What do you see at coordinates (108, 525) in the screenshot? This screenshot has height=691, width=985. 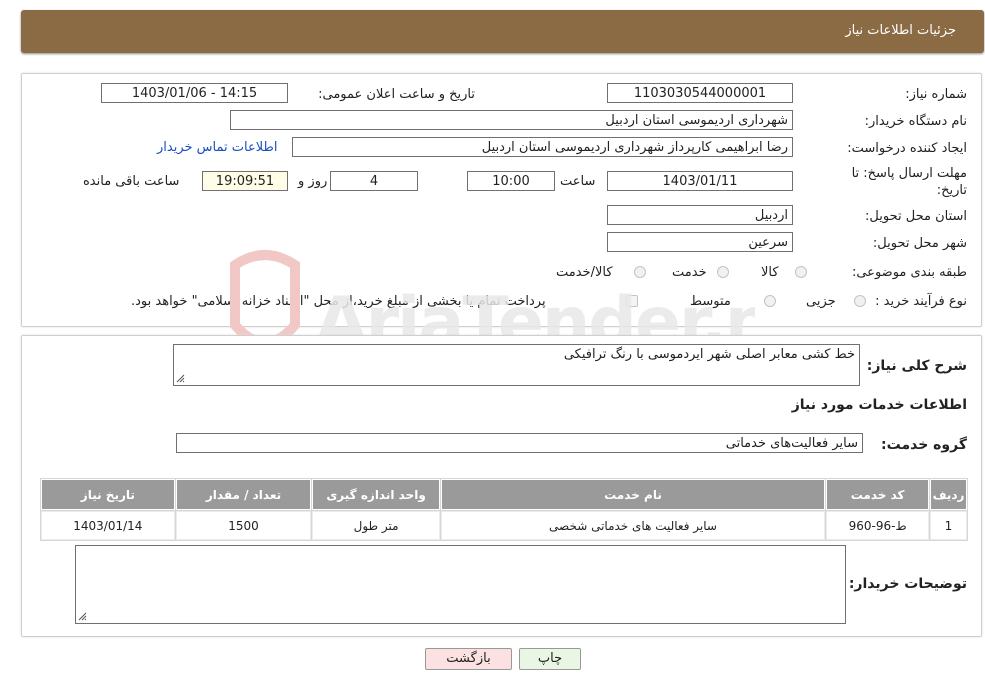 I see `cell-need-date: 1403/01/14` at bounding box center [108, 525].